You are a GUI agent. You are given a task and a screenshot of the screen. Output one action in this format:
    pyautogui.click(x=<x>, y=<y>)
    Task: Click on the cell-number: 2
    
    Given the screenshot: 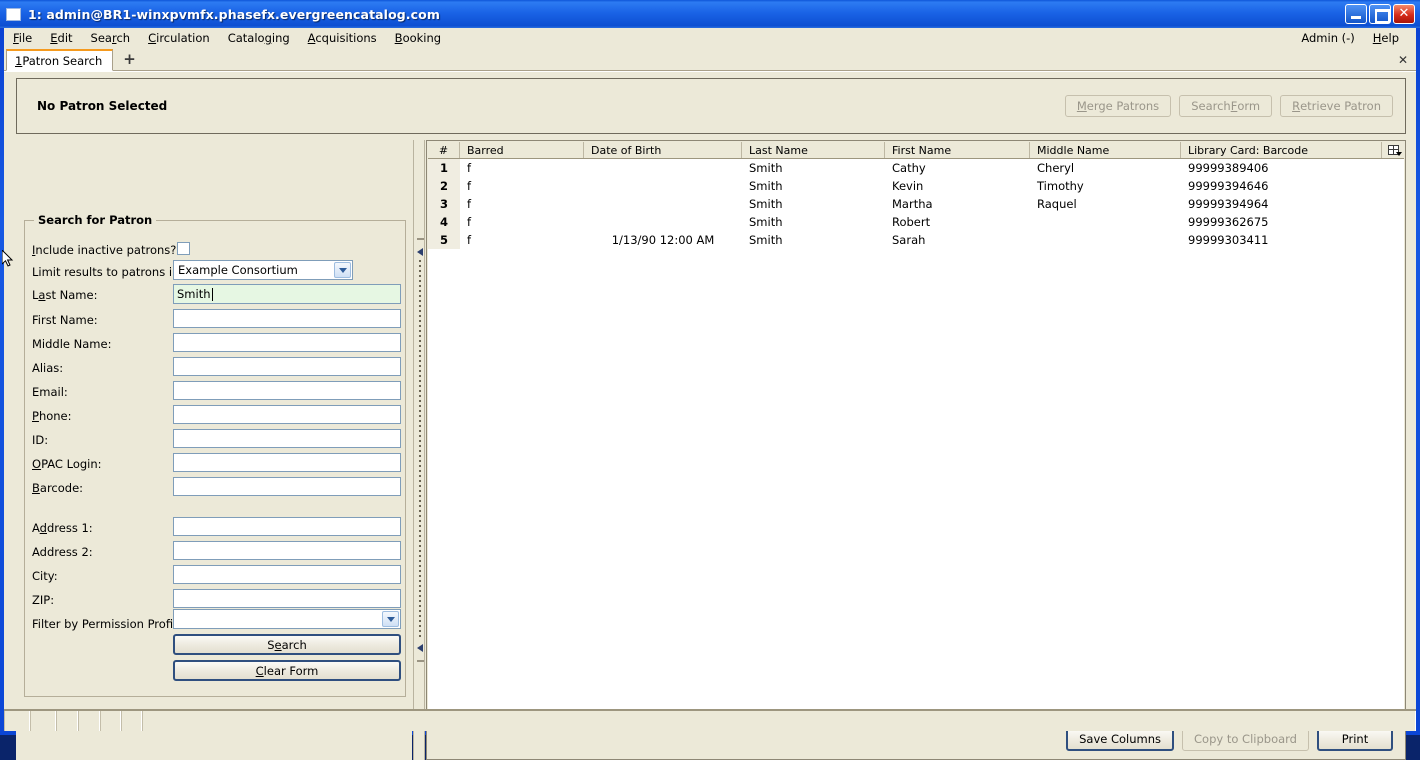 What is the action you would take?
    pyautogui.click(x=444, y=186)
    